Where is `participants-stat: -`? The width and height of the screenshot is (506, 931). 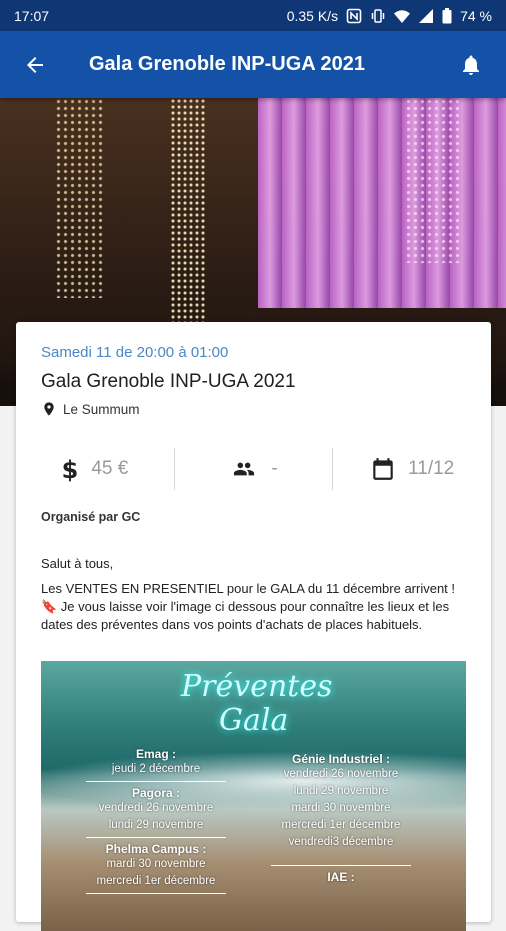 participants-stat: - is located at coordinates (254, 469).